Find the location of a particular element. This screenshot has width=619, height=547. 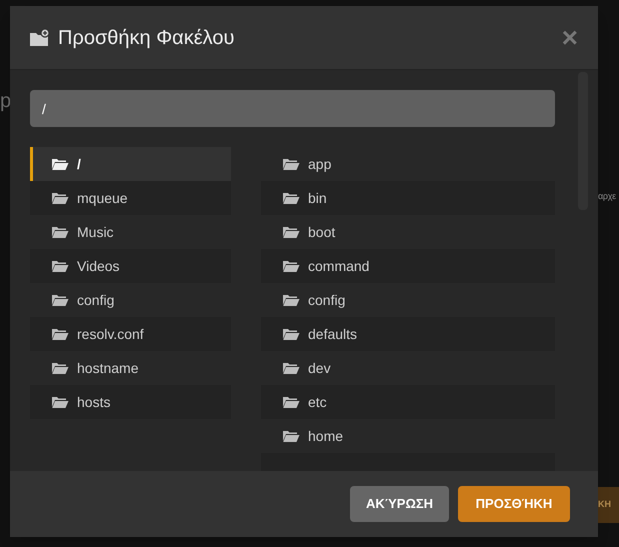

folder-row: hosts is located at coordinates (130, 402).